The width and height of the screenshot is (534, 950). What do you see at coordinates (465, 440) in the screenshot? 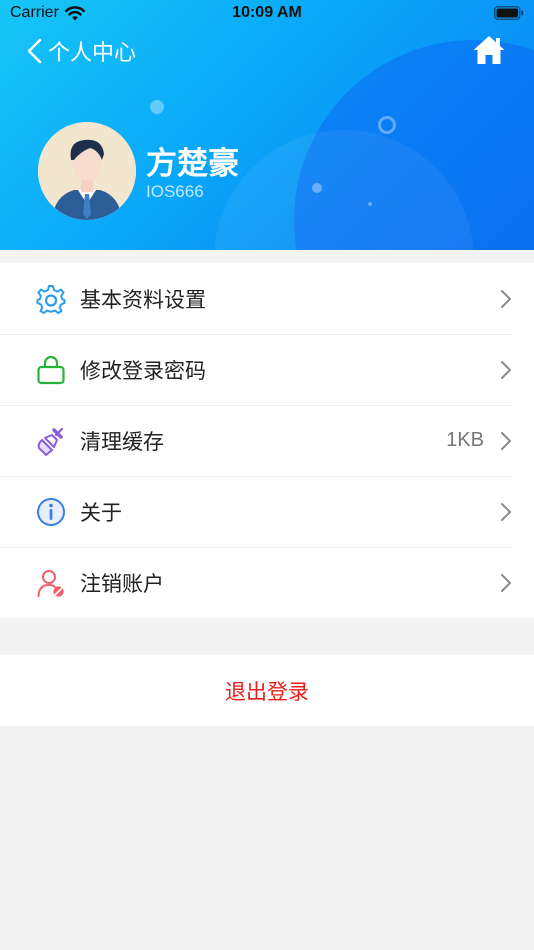
I see `cache-size: 1KB` at bounding box center [465, 440].